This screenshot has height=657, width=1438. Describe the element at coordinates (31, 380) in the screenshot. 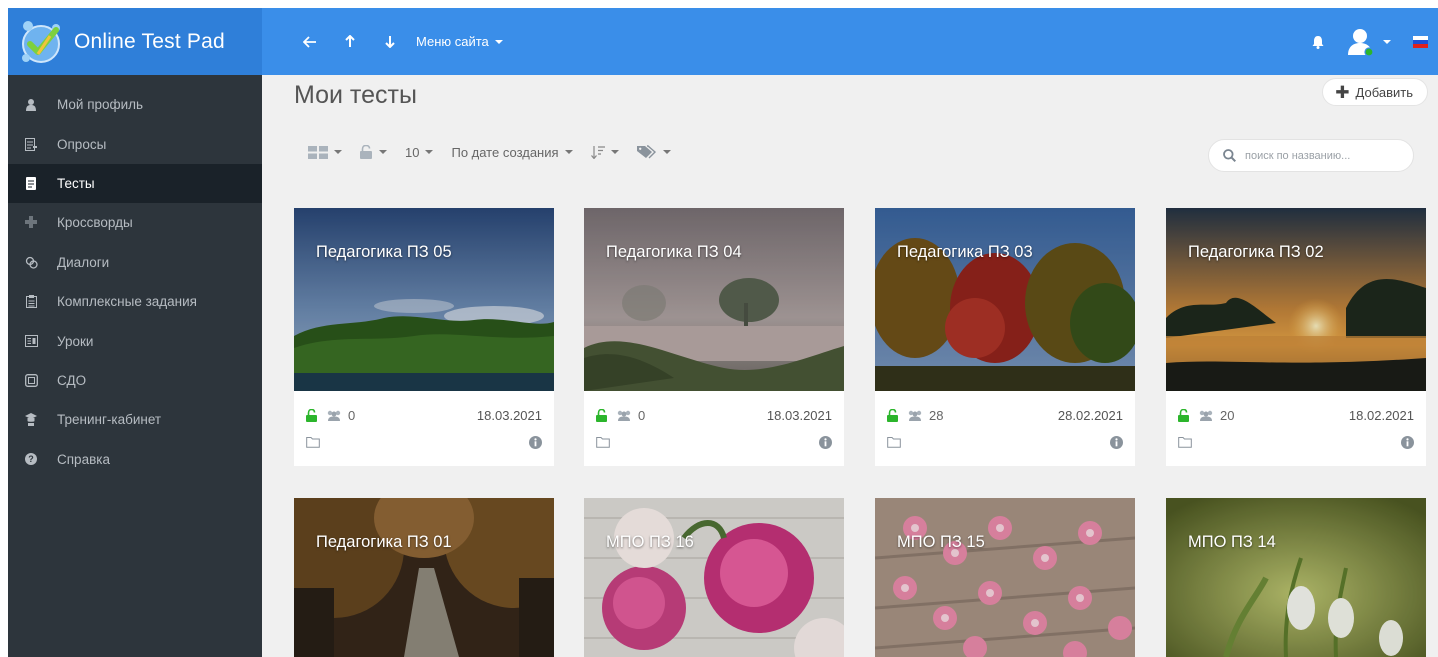

I see `lms-icon` at that location.